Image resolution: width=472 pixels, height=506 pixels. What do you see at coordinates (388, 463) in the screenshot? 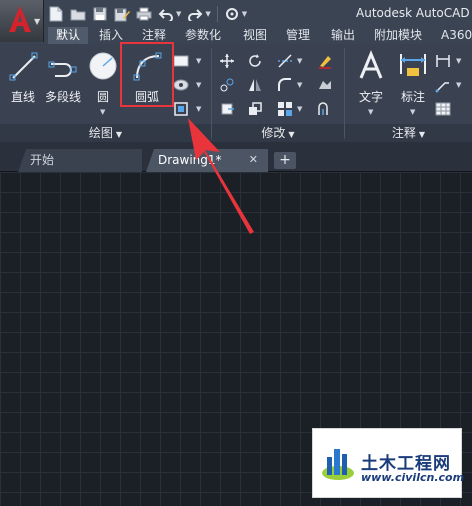
I see `watermark: 土木工程网 www.civilcn.com` at bounding box center [388, 463].